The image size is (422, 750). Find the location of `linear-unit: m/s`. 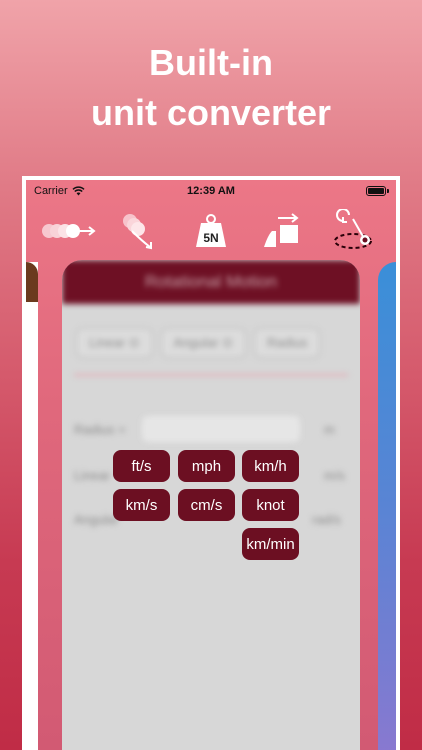

linear-unit: m/s is located at coordinates (334, 475).